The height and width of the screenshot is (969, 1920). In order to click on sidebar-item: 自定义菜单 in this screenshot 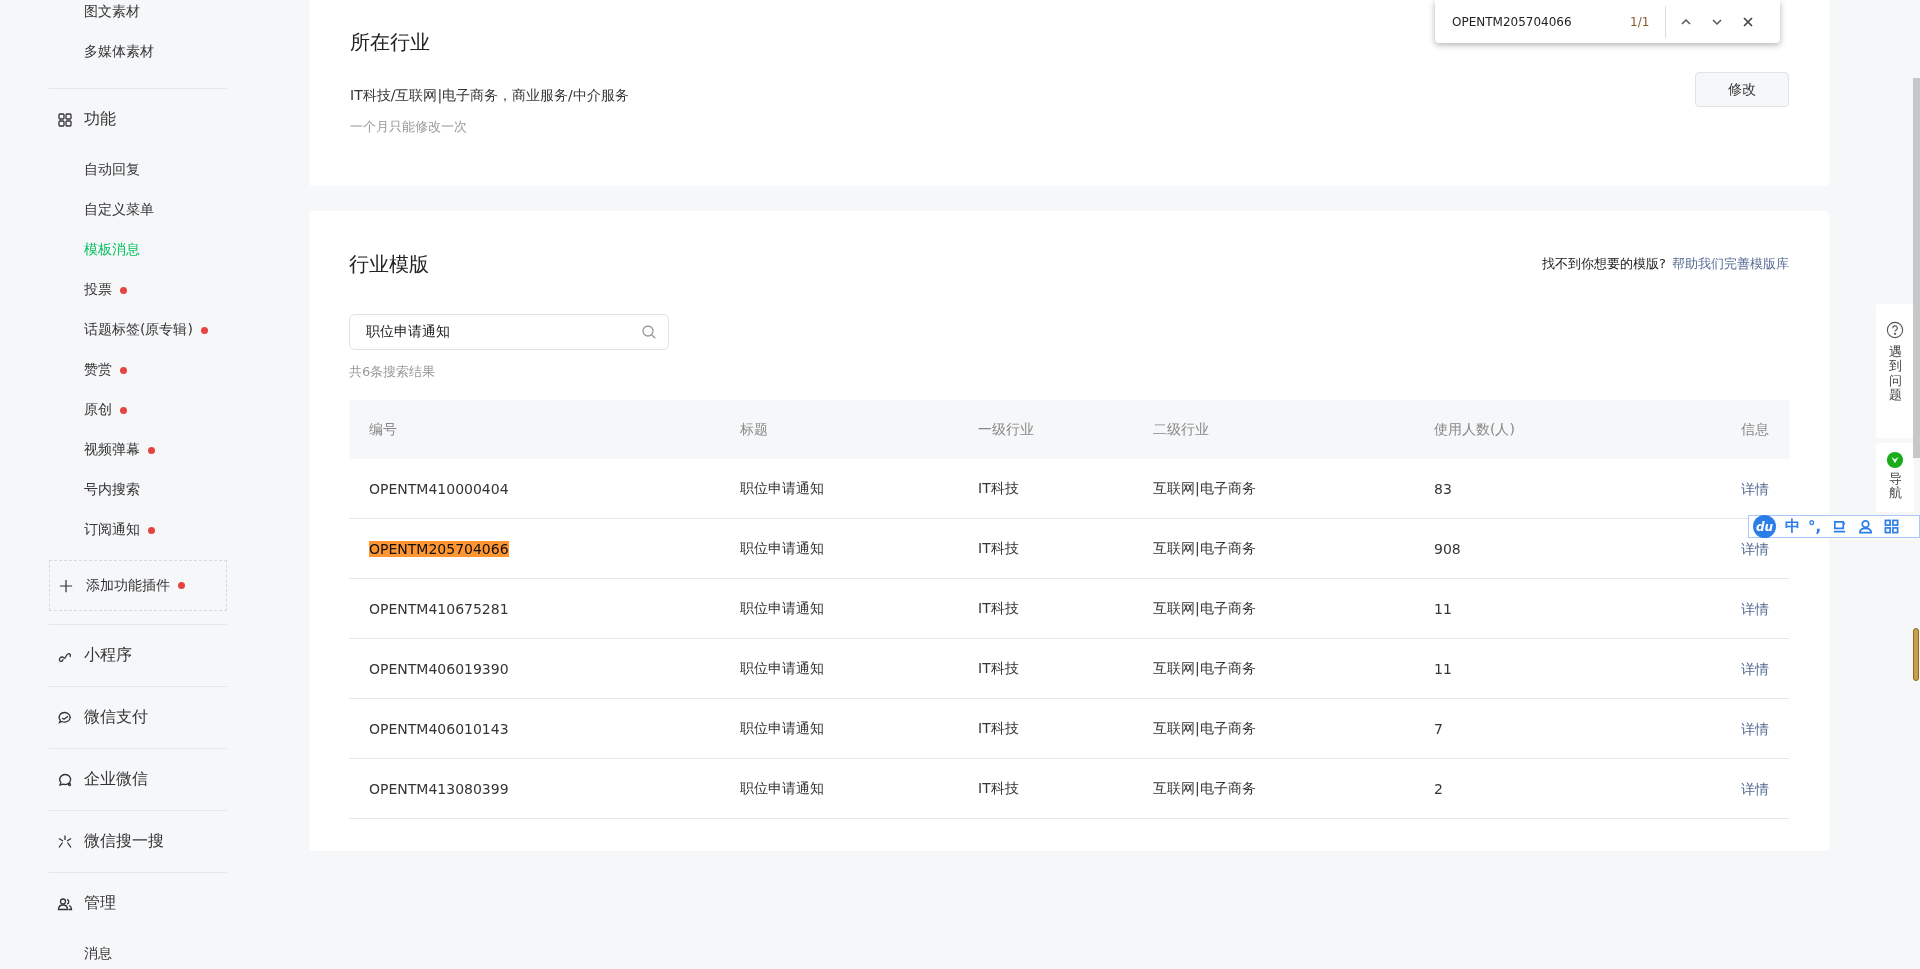, I will do `click(119, 210)`.